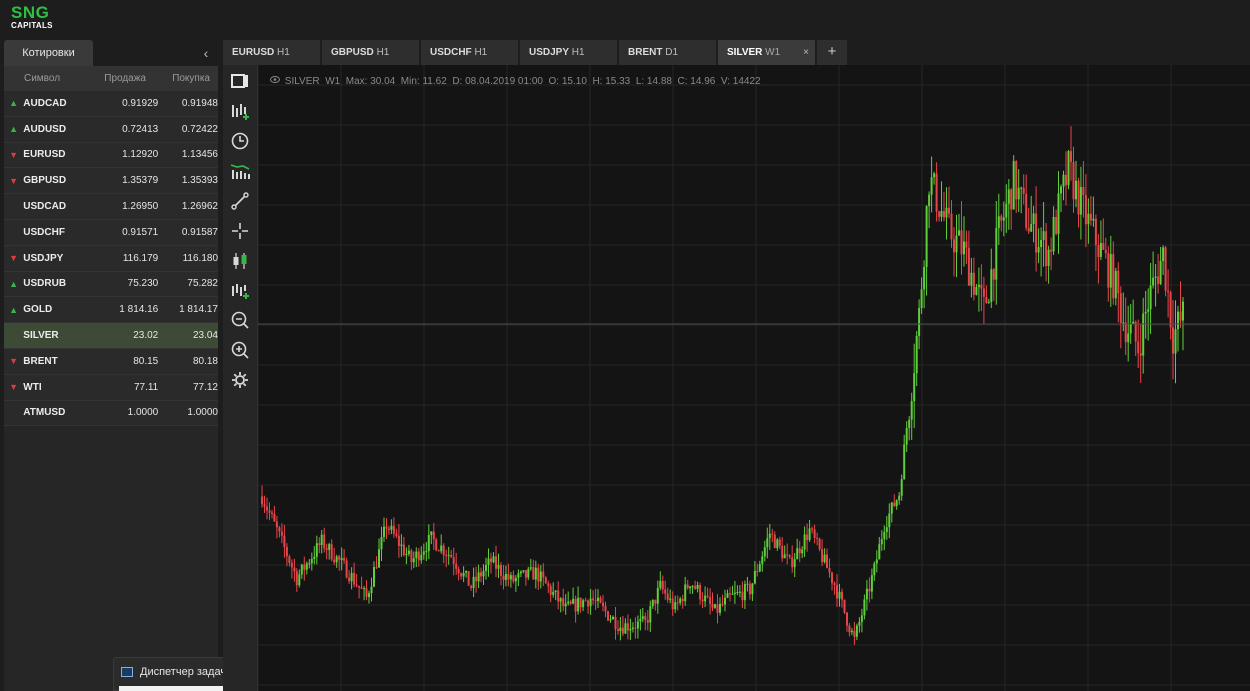 This screenshot has height=691, width=1250. What do you see at coordinates (767, 52) in the screenshot?
I see `tab-chart-silver: SILVER W1 ×` at bounding box center [767, 52].